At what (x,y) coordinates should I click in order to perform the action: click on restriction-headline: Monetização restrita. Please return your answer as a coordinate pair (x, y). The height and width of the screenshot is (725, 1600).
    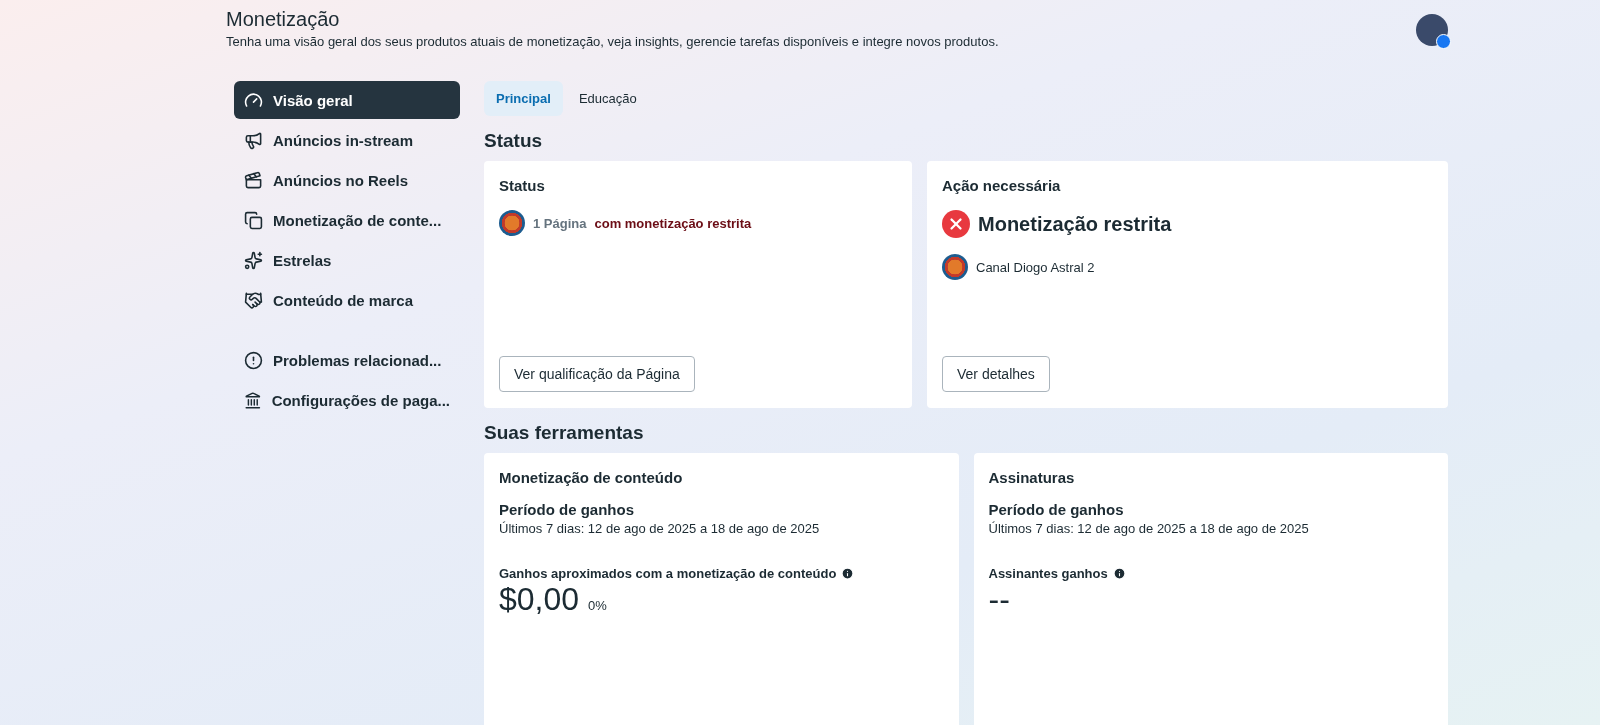
    Looking at the image, I should click on (1075, 224).